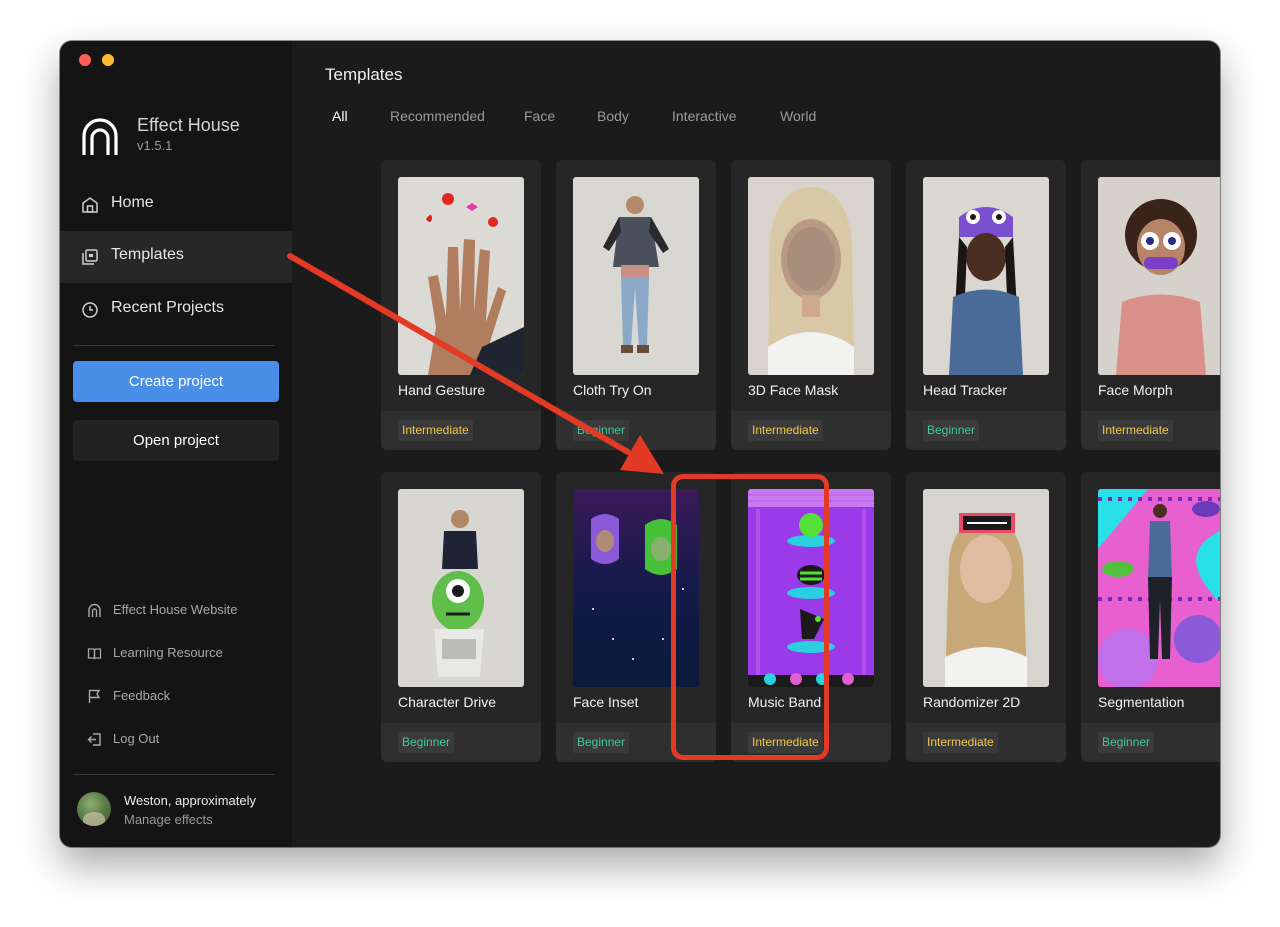 The image size is (1280, 927). What do you see at coordinates (132, 202) in the screenshot?
I see `nav-home-label: Home` at bounding box center [132, 202].